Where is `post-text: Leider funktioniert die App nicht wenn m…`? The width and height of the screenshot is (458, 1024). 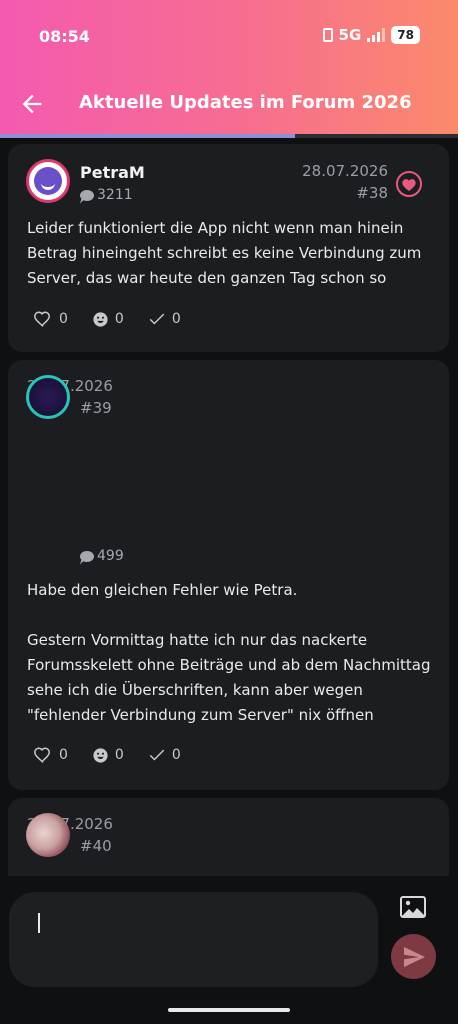 post-text: Leider funktioniert die App nicht wenn m… is located at coordinates (224, 253).